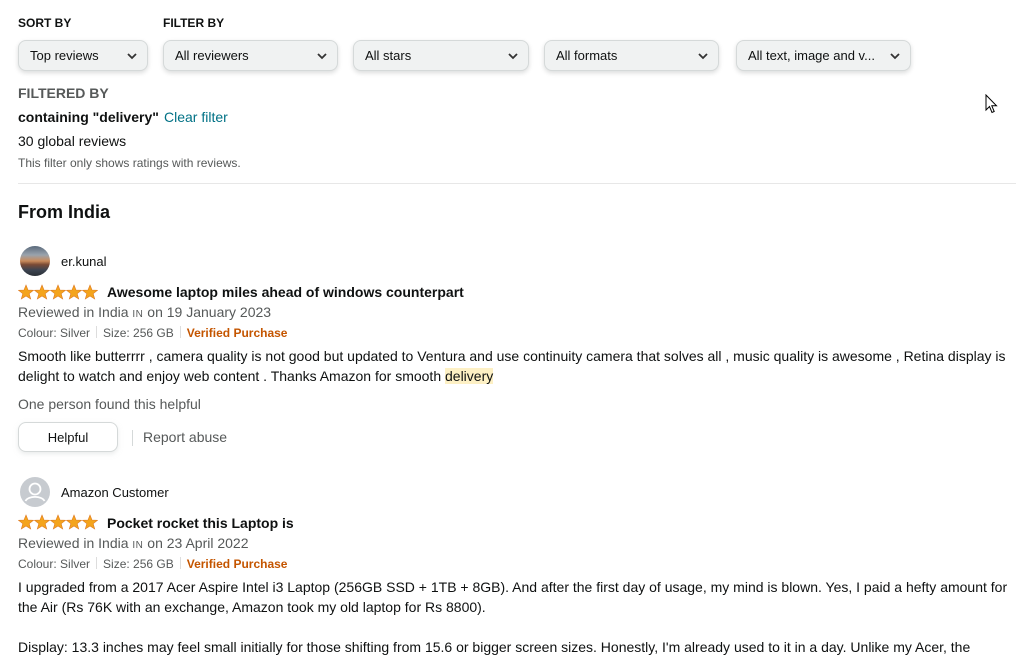 The height and width of the screenshot is (658, 1019). Describe the element at coordinates (64, 212) in the screenshot. I see `section-title: From India` at that location.